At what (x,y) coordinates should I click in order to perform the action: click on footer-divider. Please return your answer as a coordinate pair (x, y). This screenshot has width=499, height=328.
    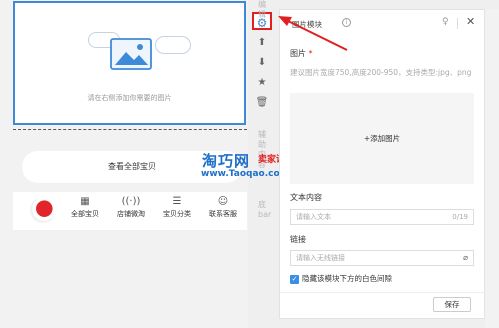
    Looking at the image, I should click on (383, 292).